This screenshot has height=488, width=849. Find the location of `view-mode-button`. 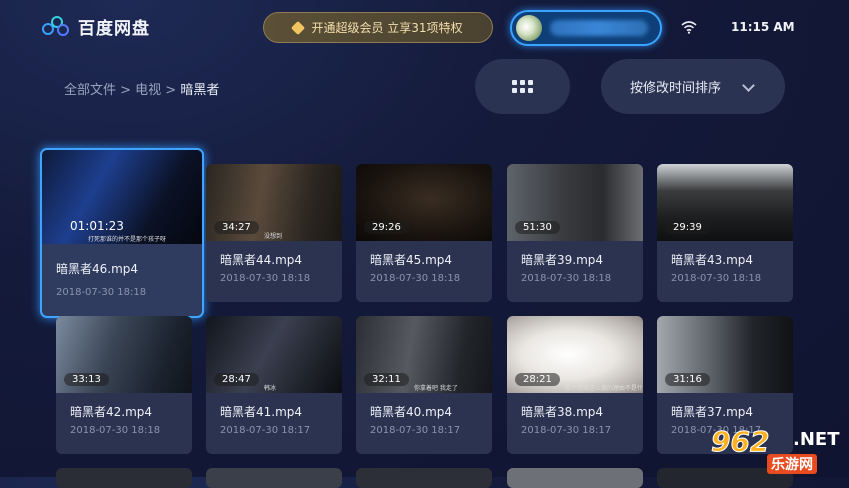

view-mode-button is located at coordinates (522, 86).